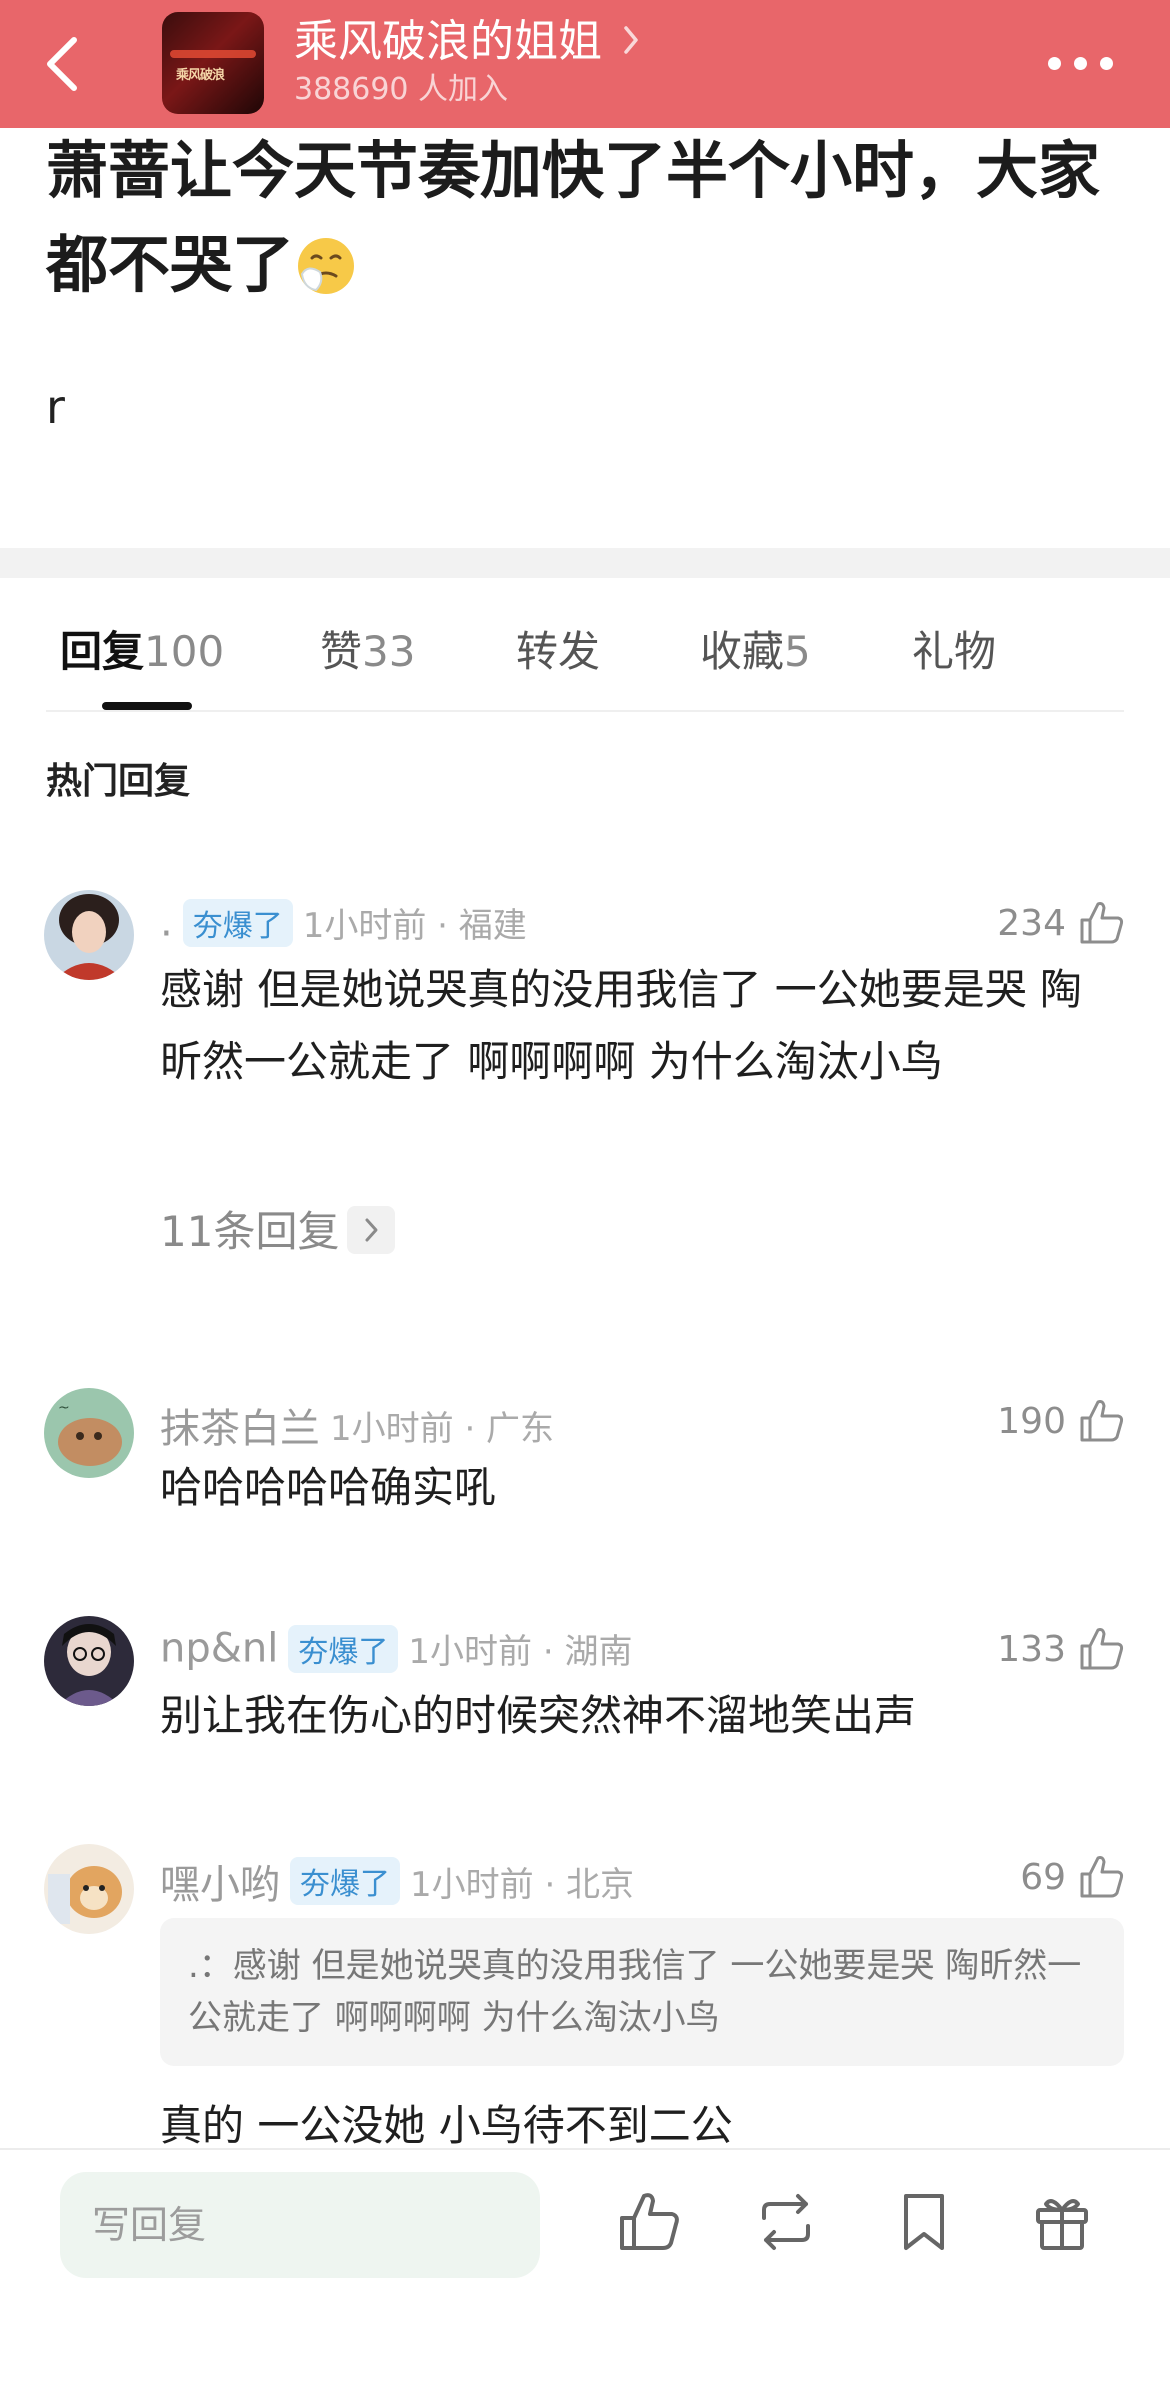 This screenshot has height=2399, width=1170. I want to click on like-control: 69, so click(1073, 1880).